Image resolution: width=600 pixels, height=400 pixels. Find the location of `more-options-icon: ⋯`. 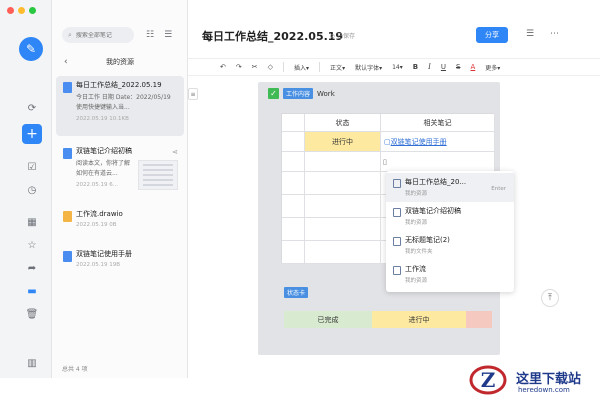

more-options-icon: ⋯ is located at coordinates (554, 34).